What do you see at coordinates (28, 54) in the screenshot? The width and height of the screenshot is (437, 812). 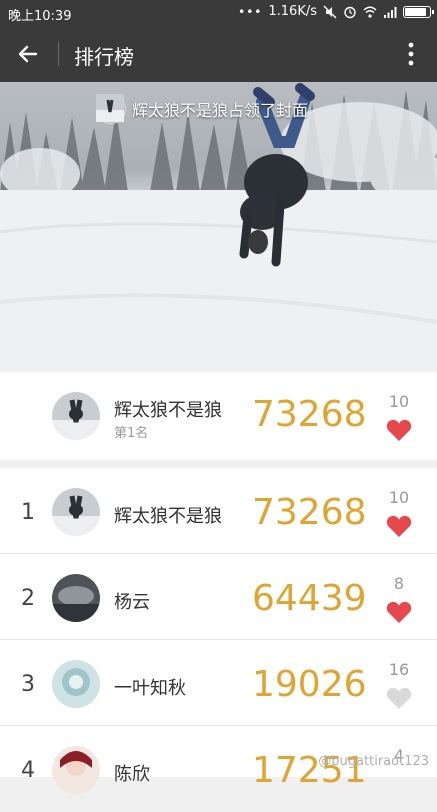 I see `arrow-left-icon` at bounding box center [28, 54].